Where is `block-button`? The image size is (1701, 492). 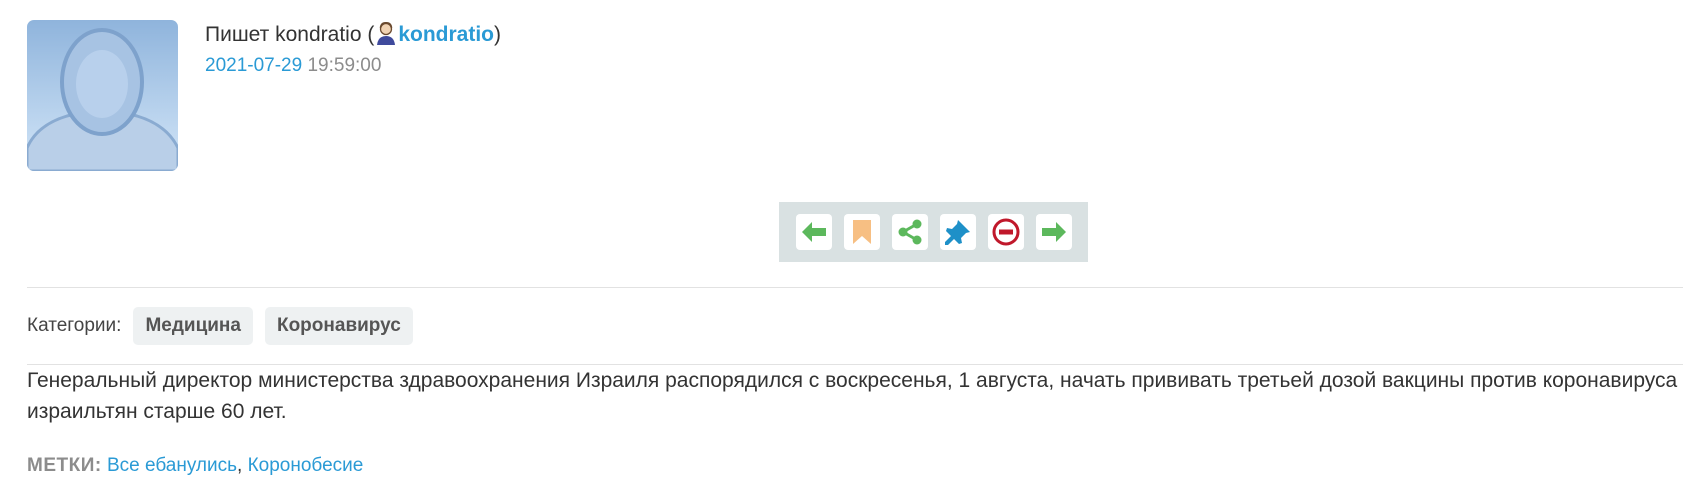
block-button is located at coordinates (1005, 232).